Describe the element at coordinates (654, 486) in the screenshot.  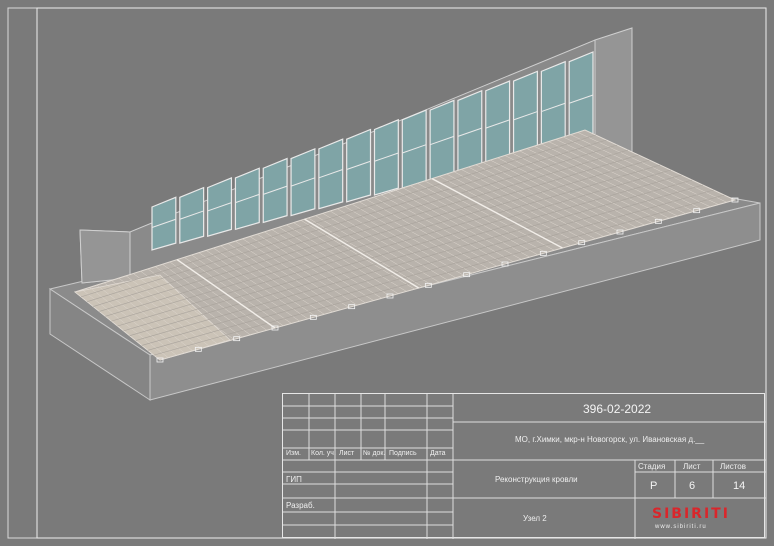
I see `stage-value: Р` at that location.